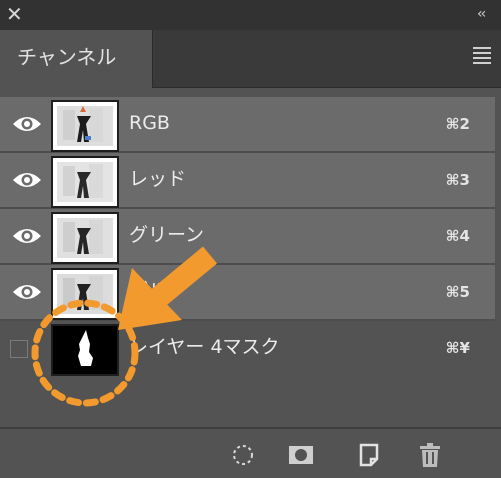 Image resolution: width=501 pixels, height=478 pixels. What do you see at coordinates (457, 180) in the screenshot?
I see `channel-shortcut: ⌘3` at bounding box center [457, 180].